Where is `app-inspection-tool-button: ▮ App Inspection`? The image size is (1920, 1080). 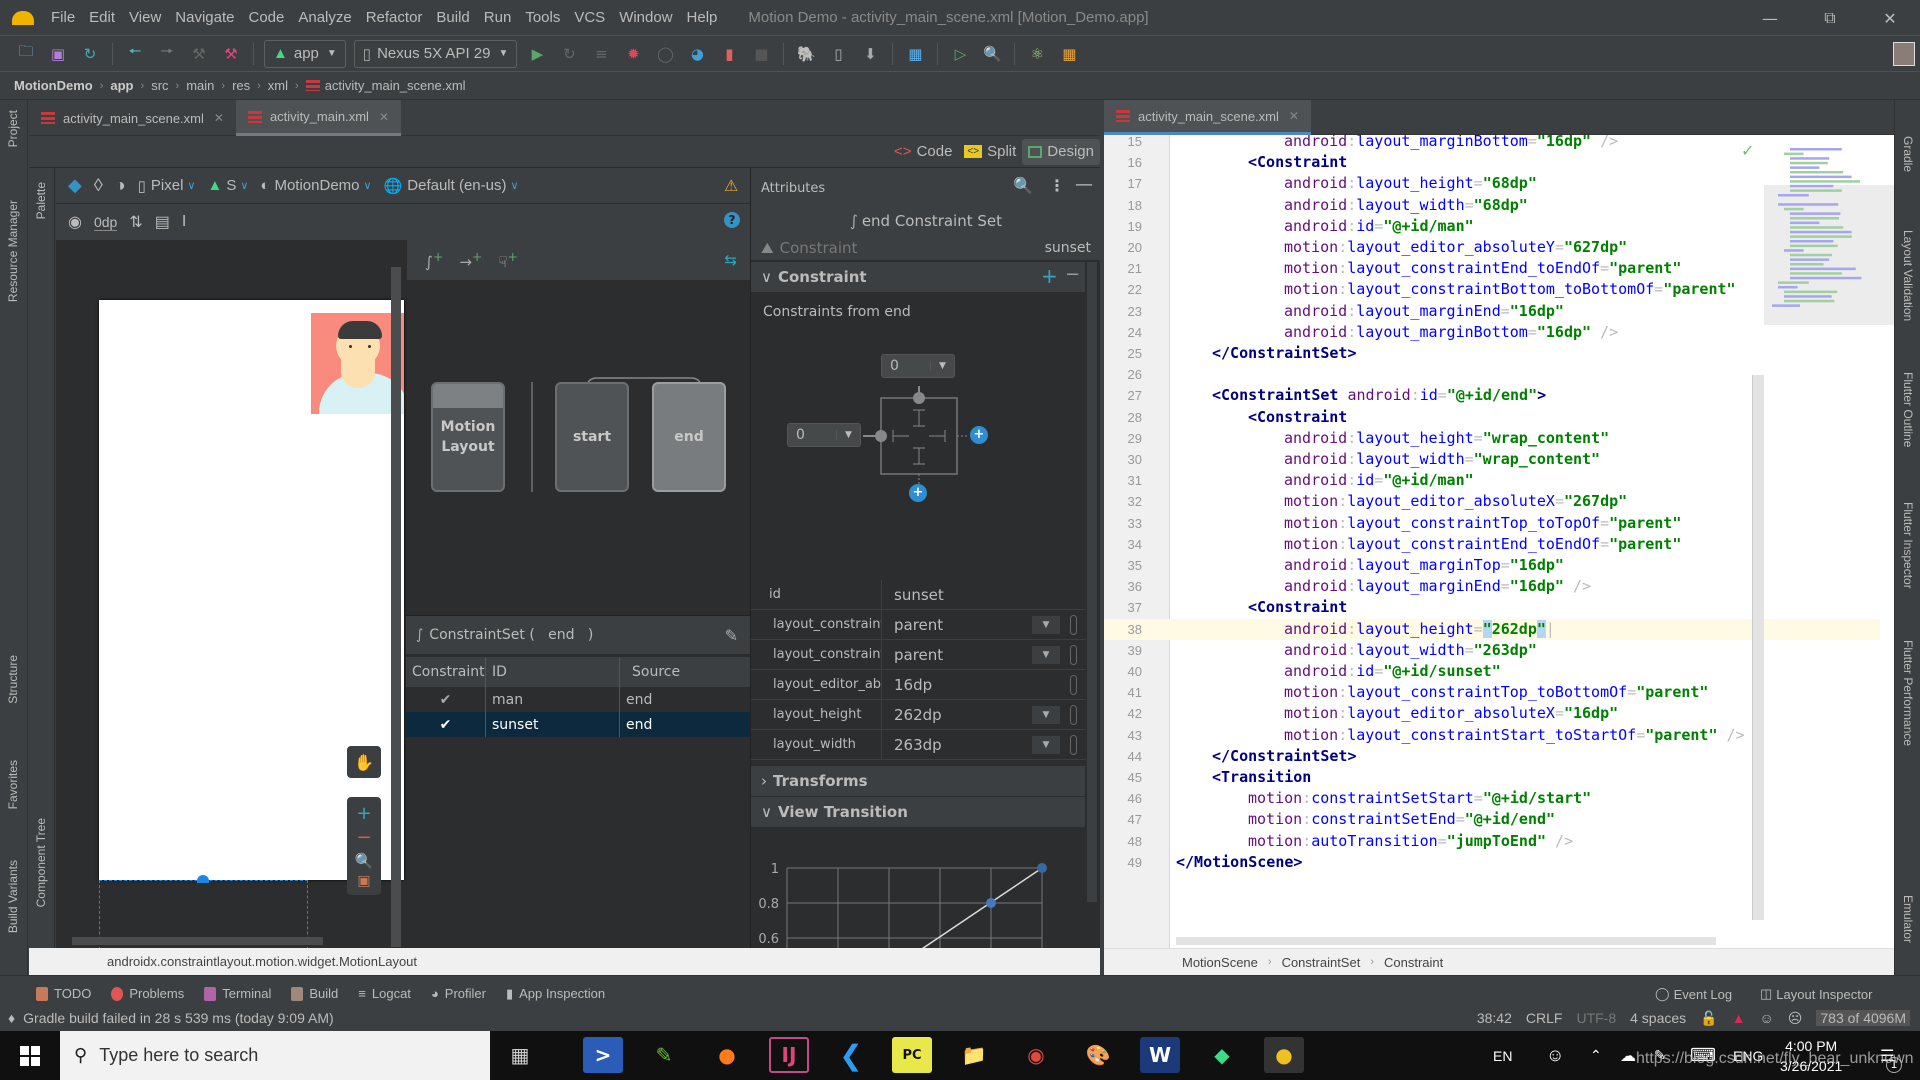
app-inspection-tool-button: ▮ App Inspection is located at coordinates (555, 994).